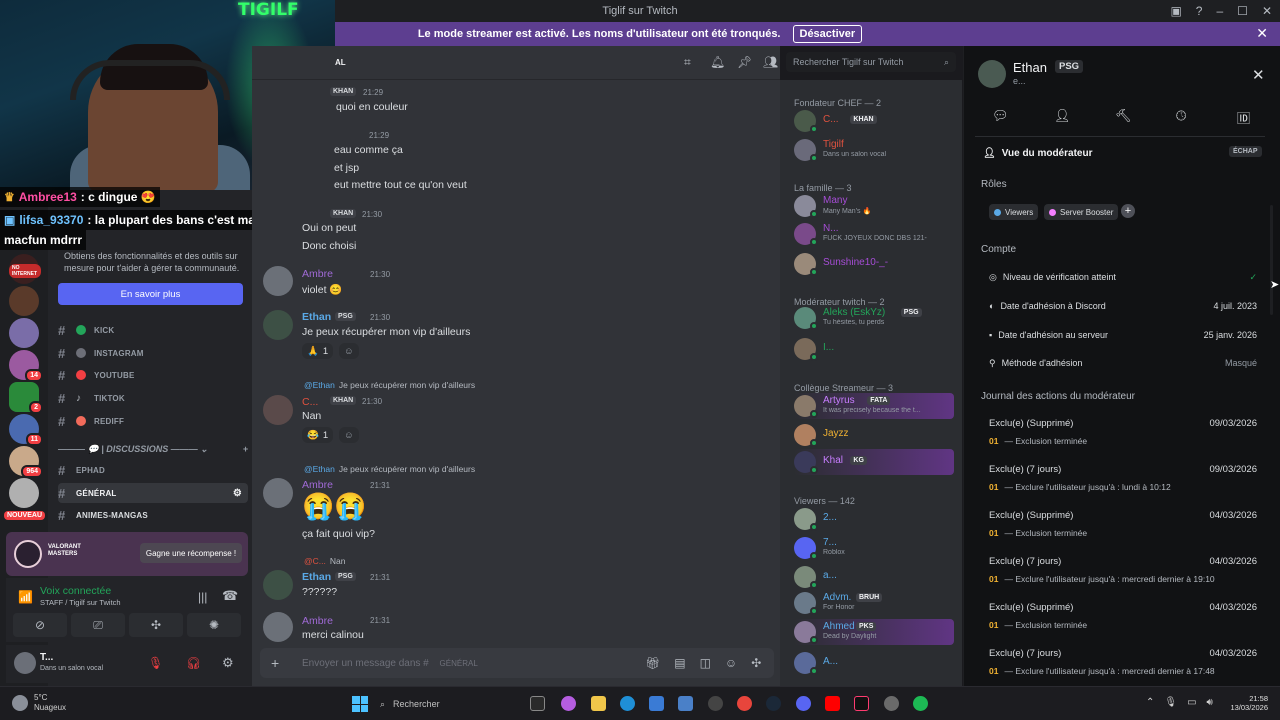 Image resolution: width=1280 pixels, height=720 pixels. Describe the element at coordinates (25, 269) in the screenshot. I see `server-icon: NO INTERNET` at that location.